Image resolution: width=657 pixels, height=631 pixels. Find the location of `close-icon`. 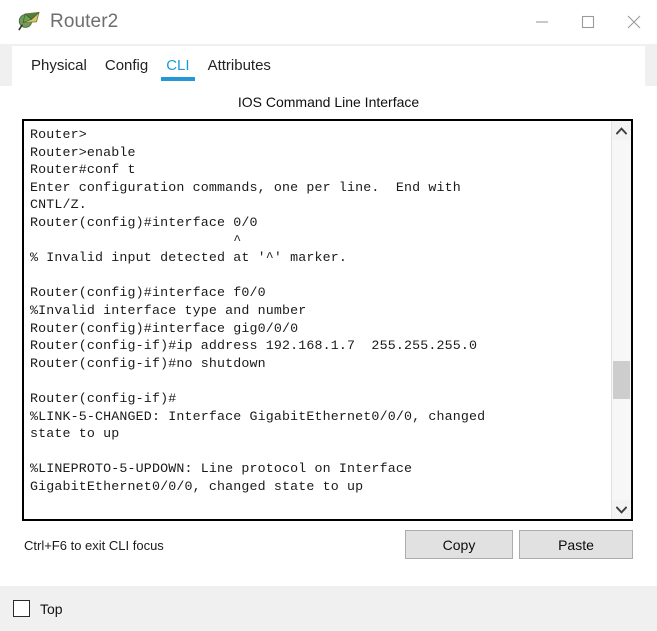

close-icon is located at coordinates (634, 22).